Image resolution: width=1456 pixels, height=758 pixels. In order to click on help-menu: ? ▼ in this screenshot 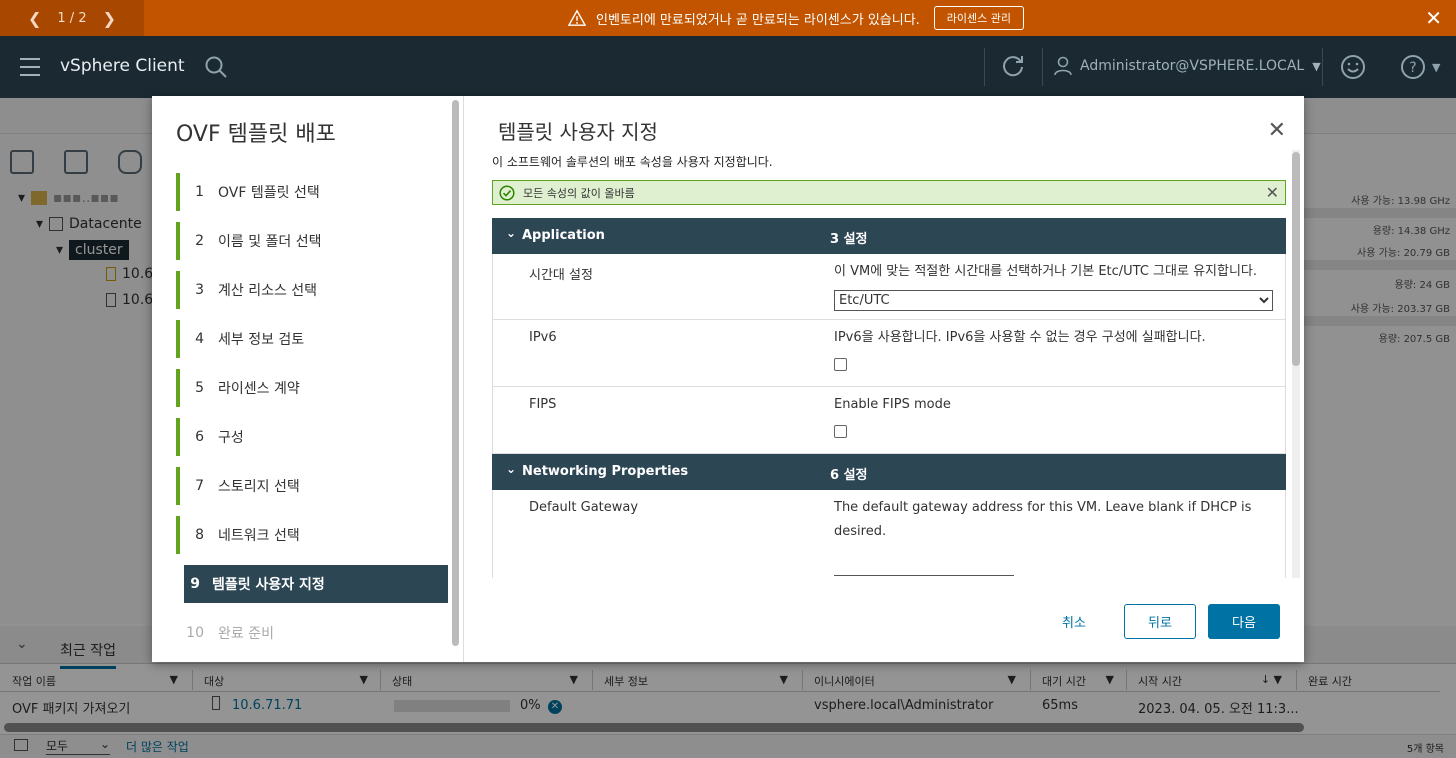, I will do `click(1420, 67)`.